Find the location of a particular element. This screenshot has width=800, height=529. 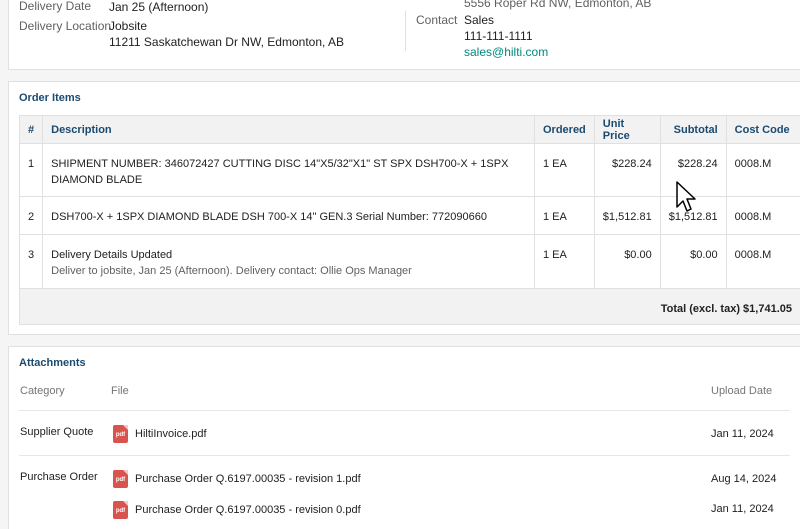

row-unit-price: $0.00 is located at coordinates (627, 261).